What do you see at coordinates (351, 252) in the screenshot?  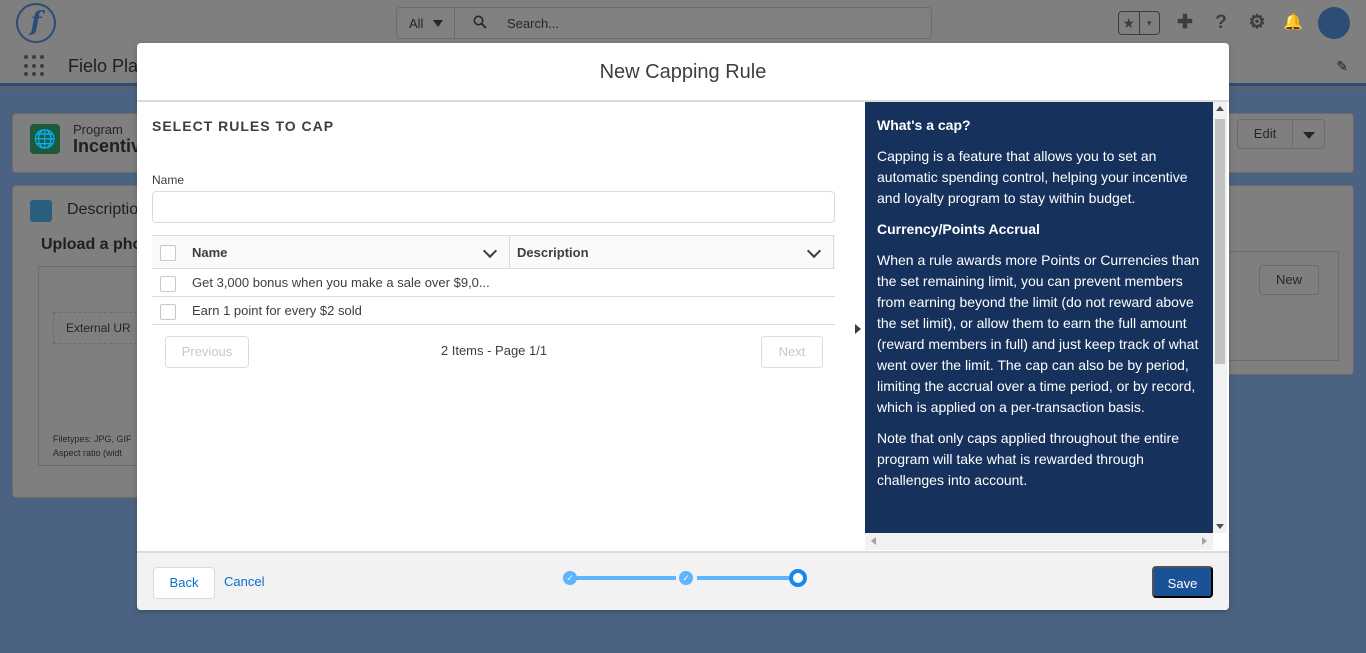 I see `column-header-name: Name` at bounding box center [351, 252].